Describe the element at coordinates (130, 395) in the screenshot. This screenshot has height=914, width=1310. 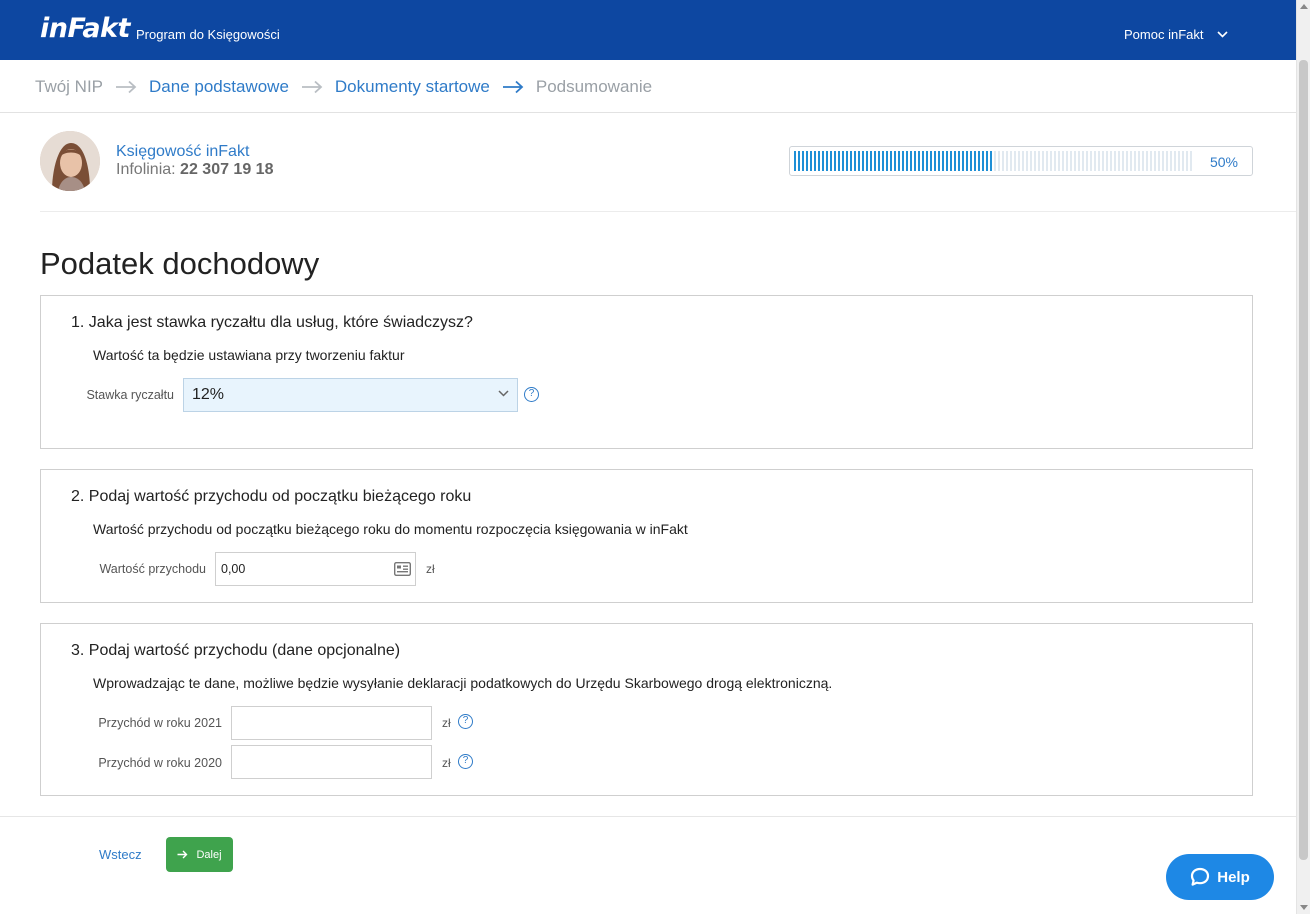
I see `flat-rate-label: Stawka ryczałtu` at that location.